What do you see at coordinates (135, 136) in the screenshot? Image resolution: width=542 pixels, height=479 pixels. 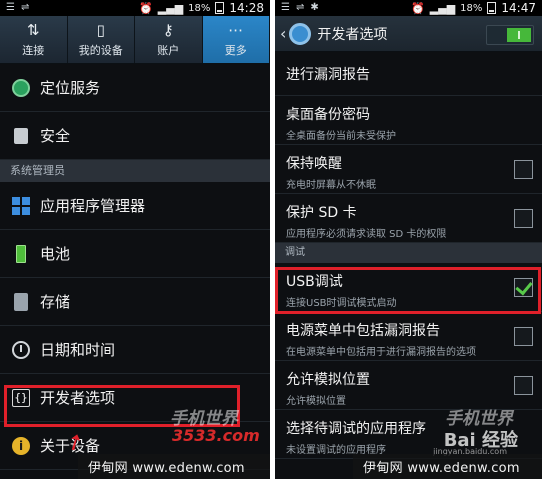 I see `settings-item-security: 安全` at bounding box center [135, 136].